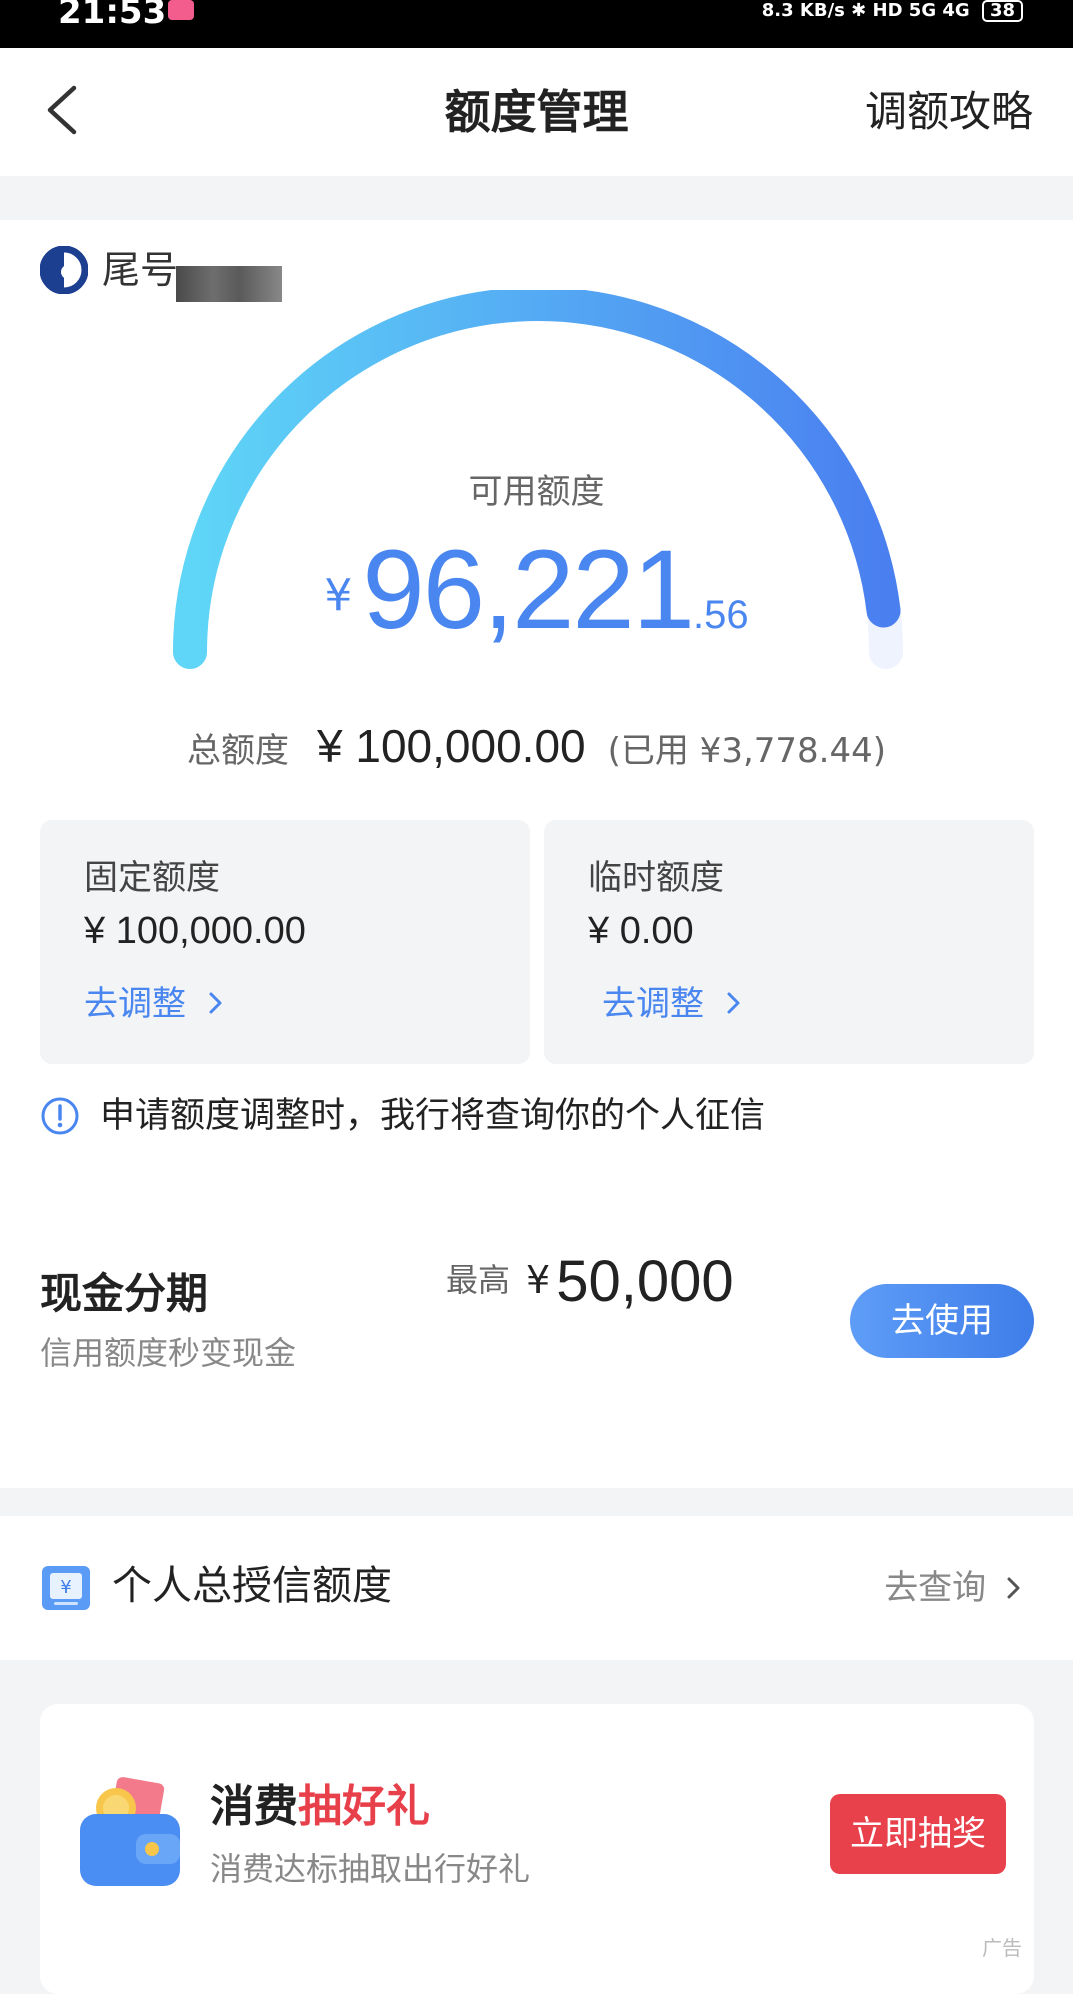 The width and height of the screenshot is (1073, 1994). Describe the element at coordinates (364, 1806) in the screenshot. I see `promo-title-highlight: 抽好礼` at that location.